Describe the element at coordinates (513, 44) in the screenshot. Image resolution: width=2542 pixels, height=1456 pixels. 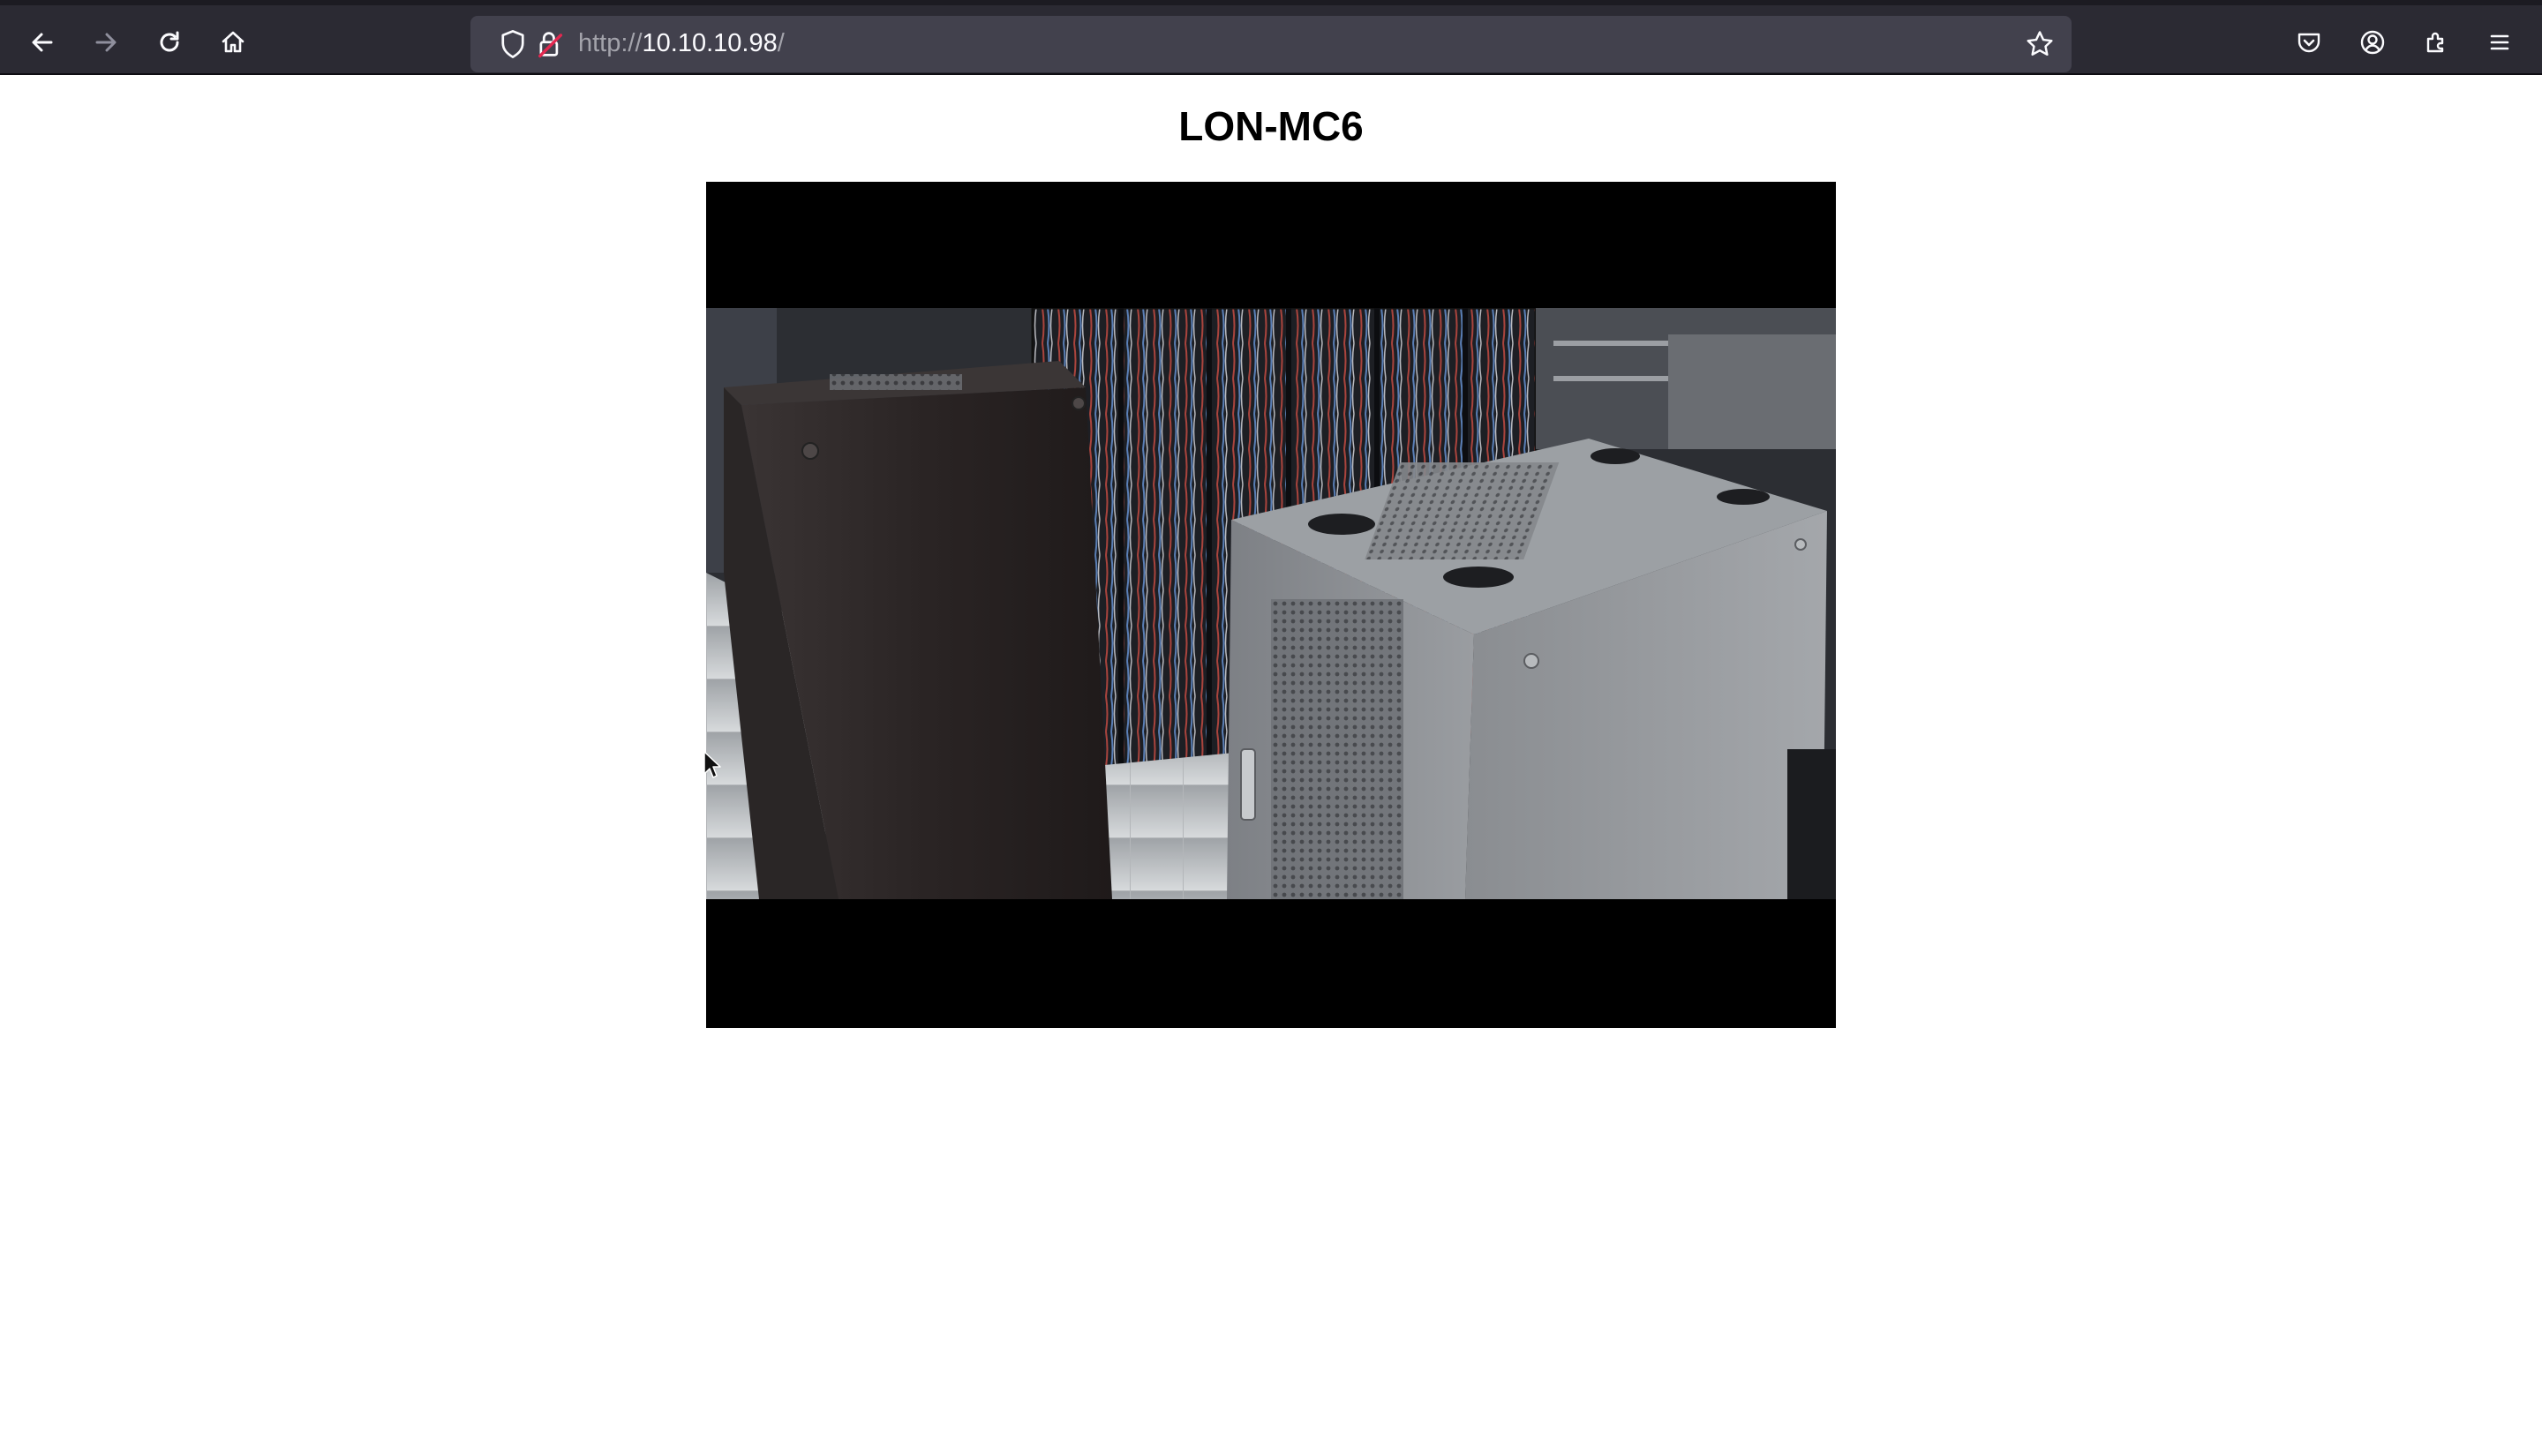
I see `shield-icon` at that location.